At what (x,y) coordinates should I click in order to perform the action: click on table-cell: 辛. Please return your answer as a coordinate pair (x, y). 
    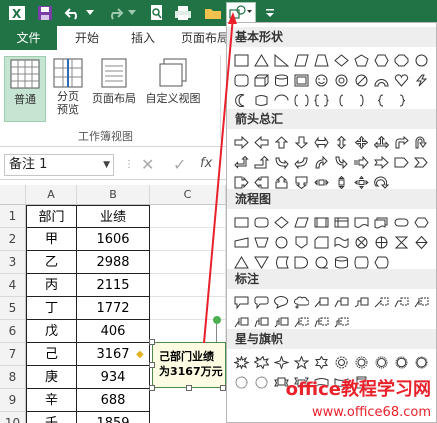
    Looking at the image, I should click on (51, 400).